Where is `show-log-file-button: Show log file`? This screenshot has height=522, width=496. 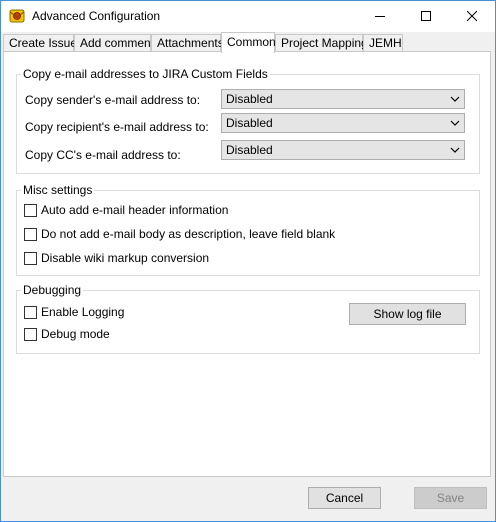 show-log-file-button: Show log file is located at coordinates (407, 314).